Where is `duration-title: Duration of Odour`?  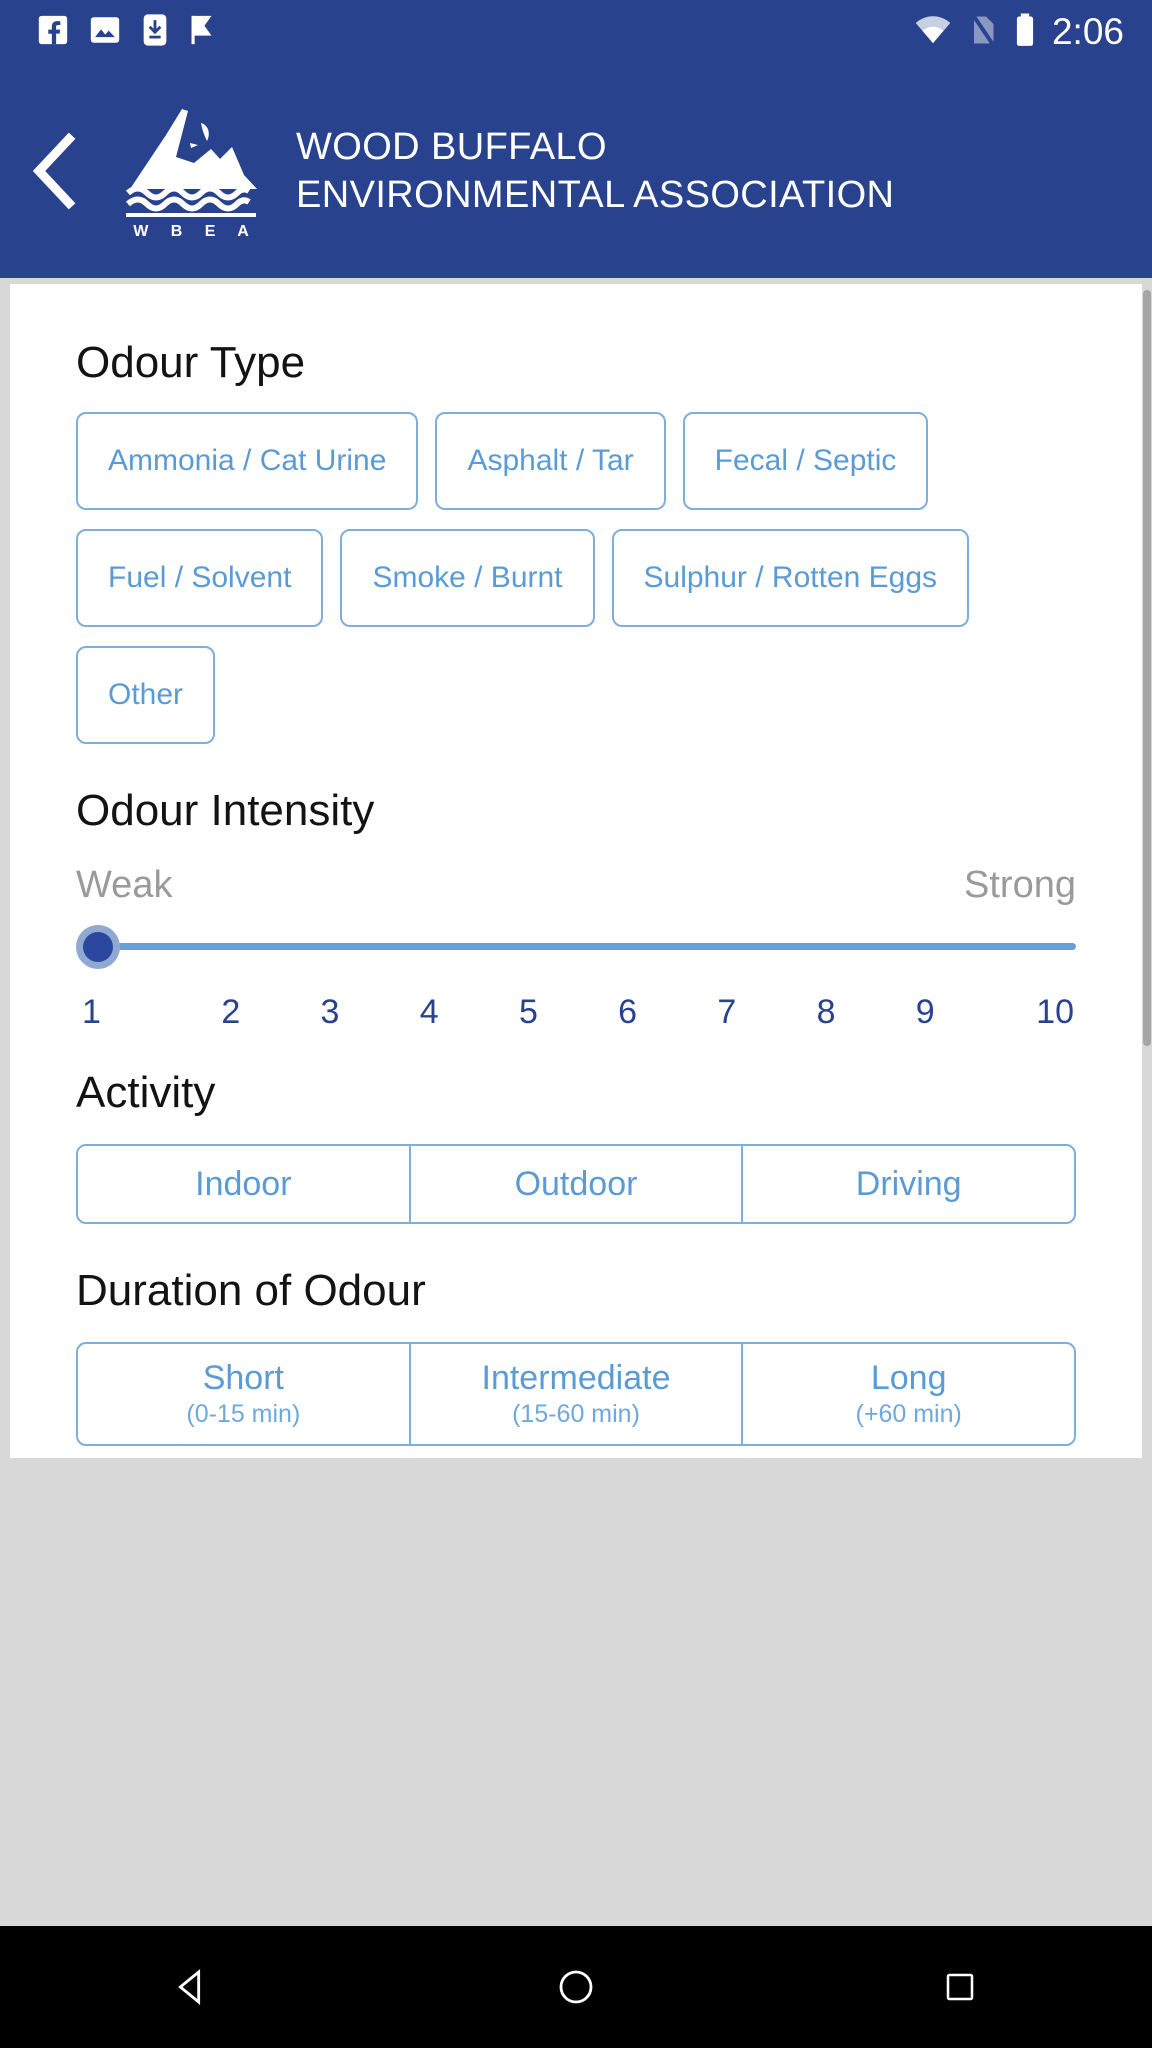 duration-title: Duration of Odour is located at coordinates (251, 1290).